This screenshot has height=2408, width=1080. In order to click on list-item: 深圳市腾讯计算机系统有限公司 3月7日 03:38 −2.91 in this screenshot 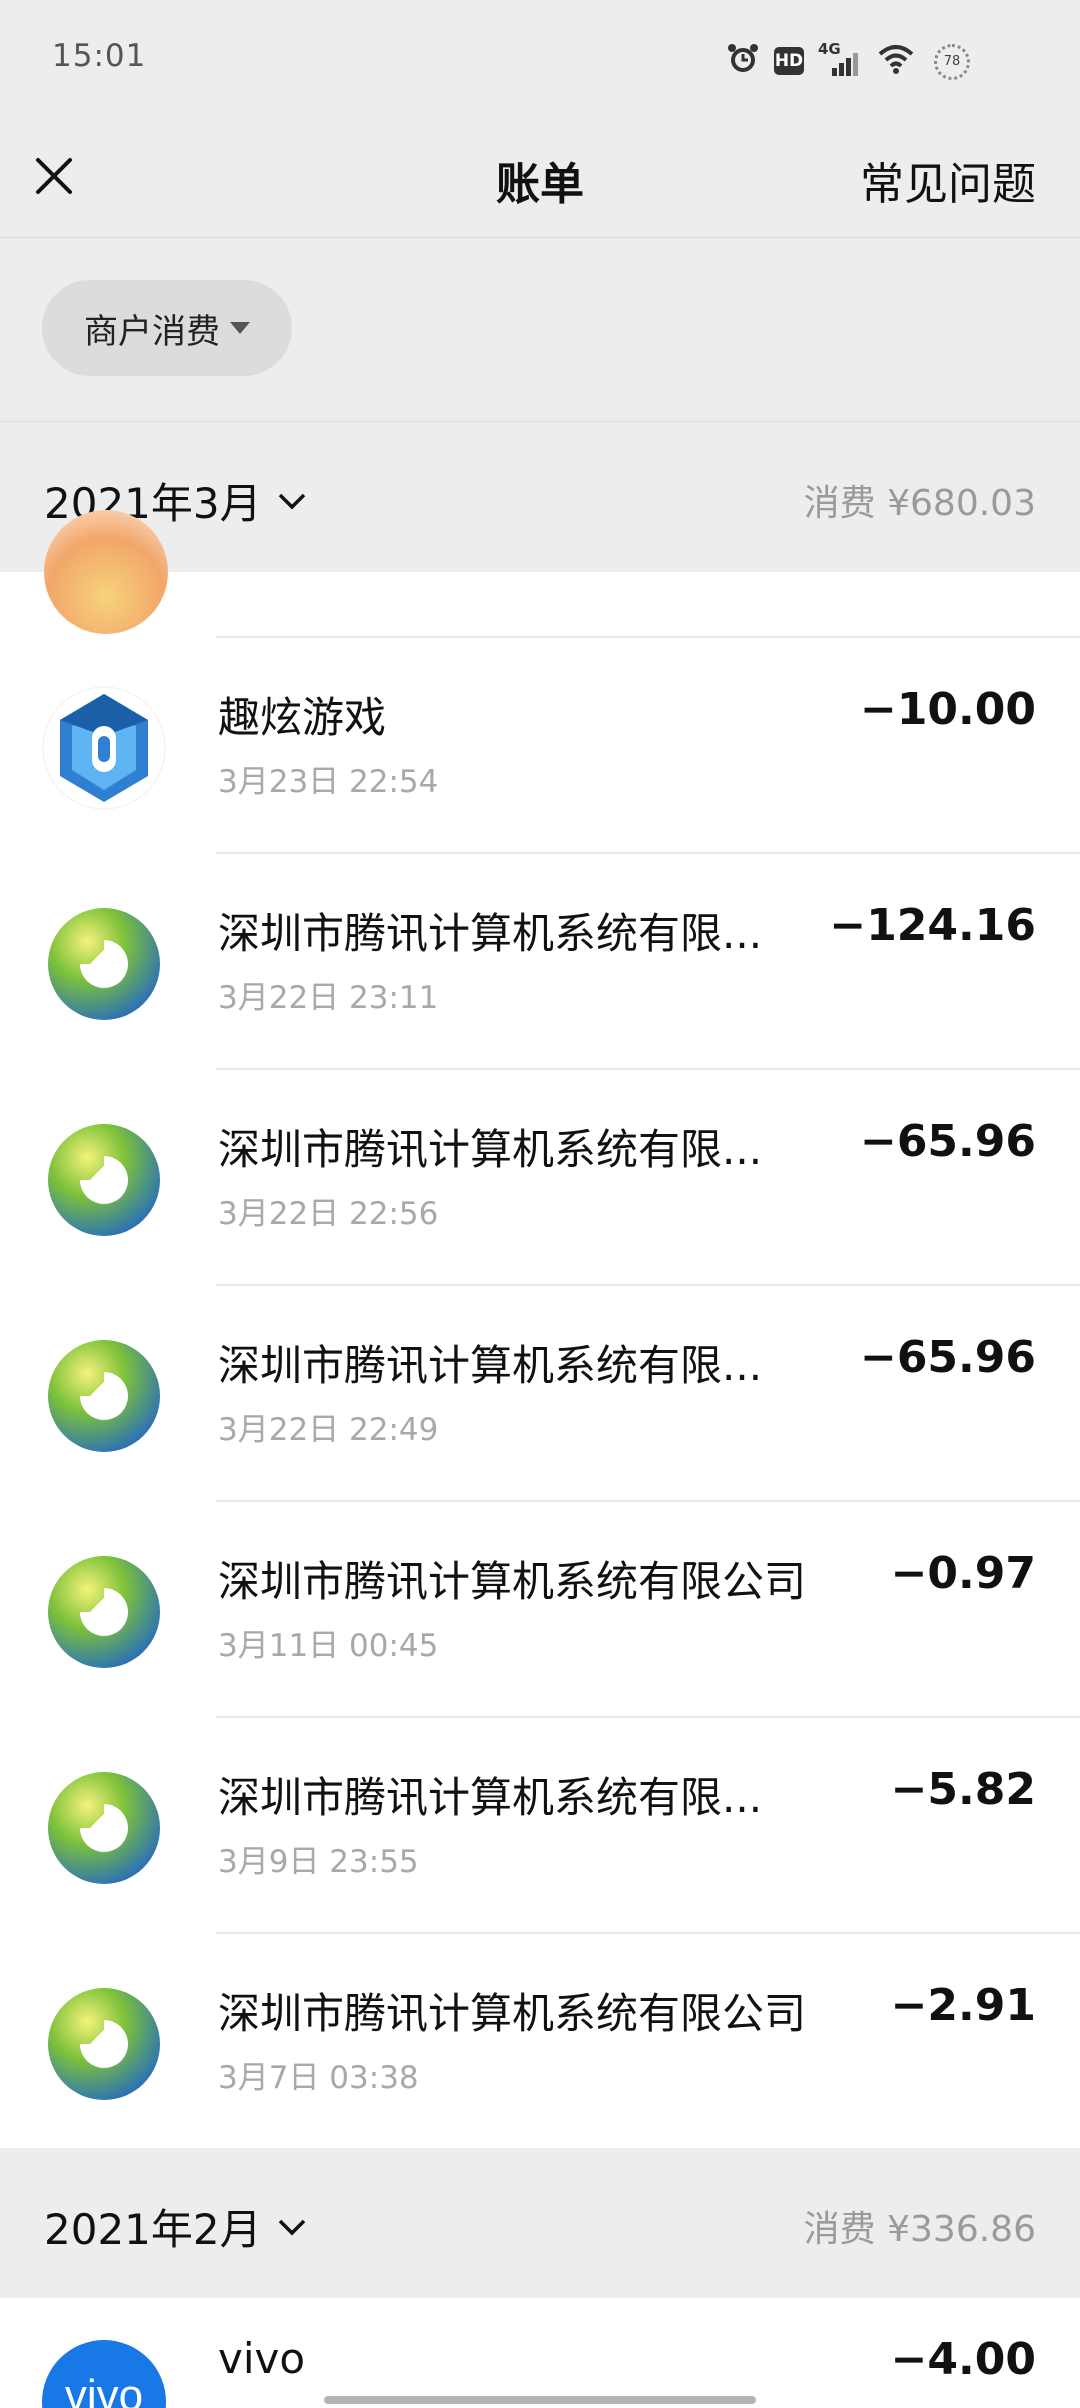, I will do `click(540, 2042)`.